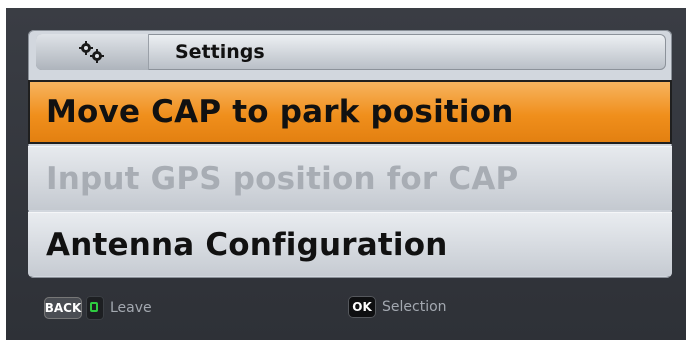 This screenshot has width=692, height=348. What do you see at coordinates (351, 52) in the screenshot?
I see `settings-header: Settings` at bounding box center [351, 52].